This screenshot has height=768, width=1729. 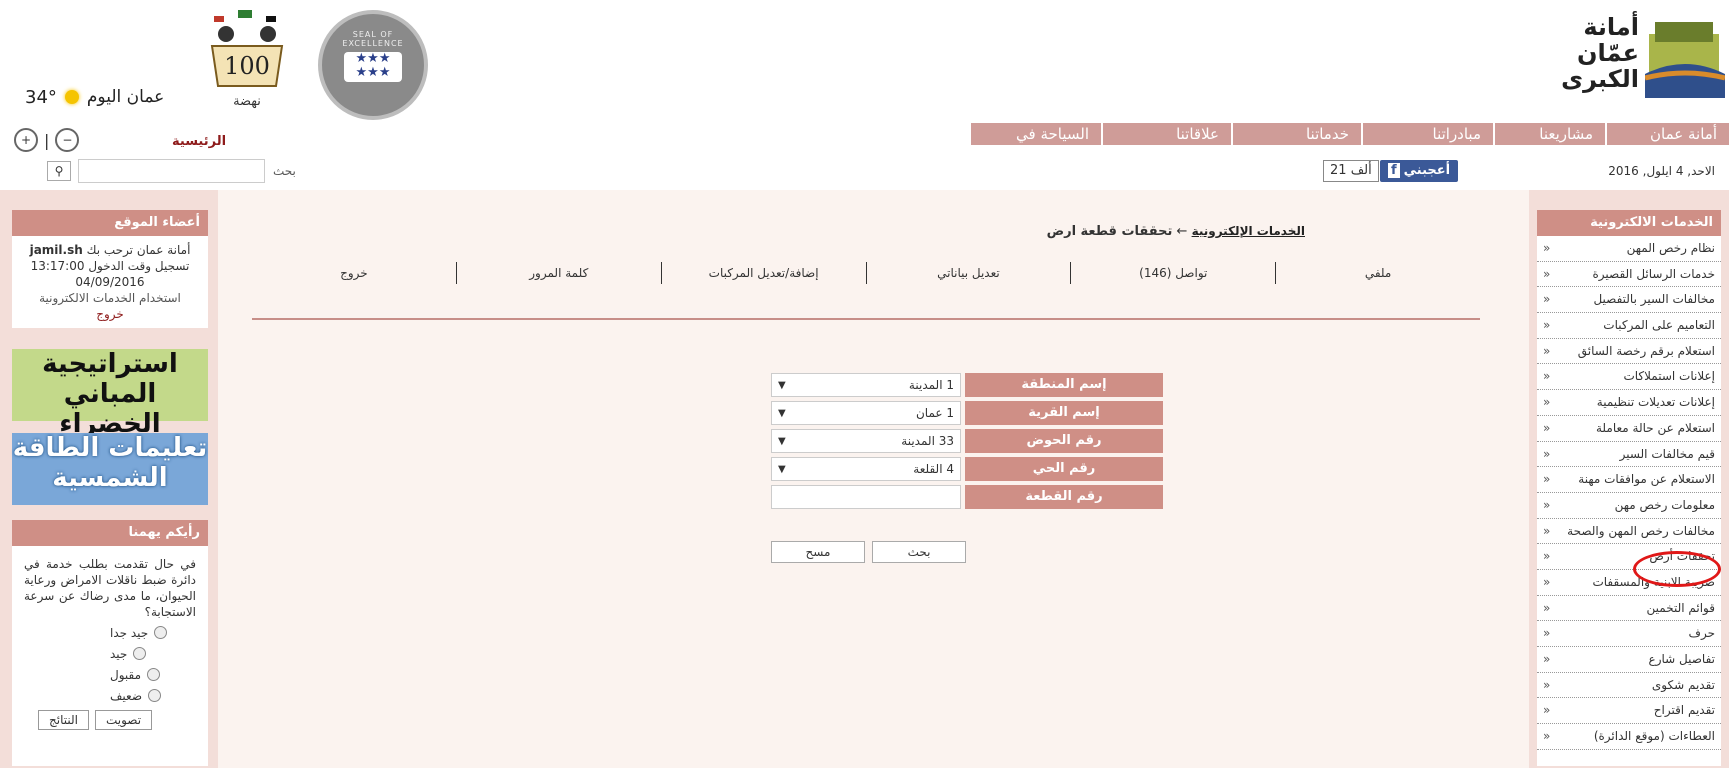 What do you see at coordinates (138, 250) in the screenshot?
I see `welcome-text: أمانة عمان ترحب بك` at bounding box center [138, 250].